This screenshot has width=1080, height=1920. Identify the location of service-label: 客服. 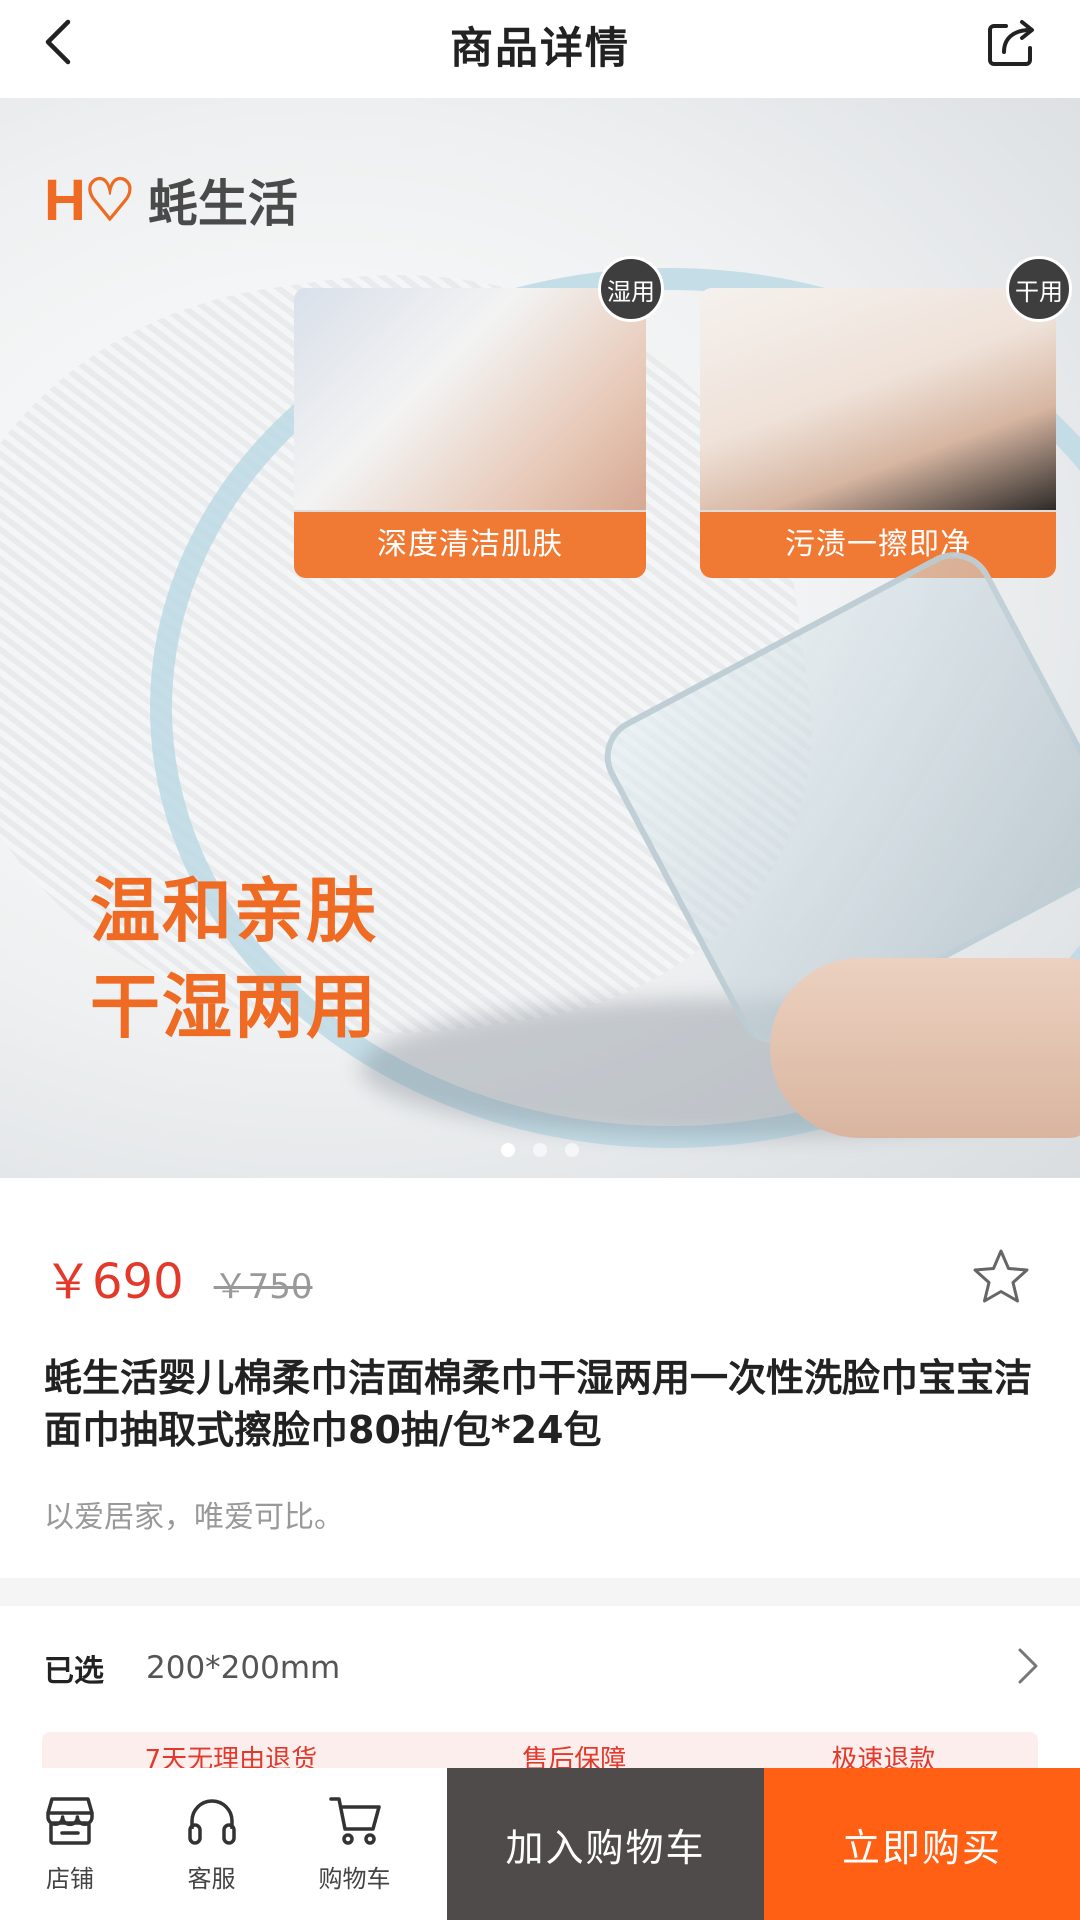
(211, 1878).